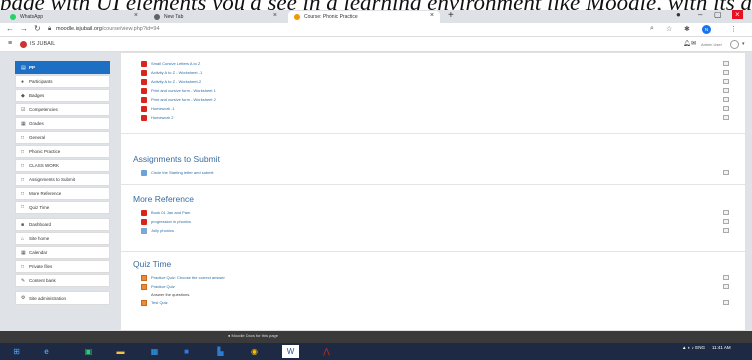 The width and height of the screenshot is (752, 360). What do you see at coordinates (434, 302) in the screenshot?
I see `activity-item: Test Quiz` at bounding box center [434, 302].